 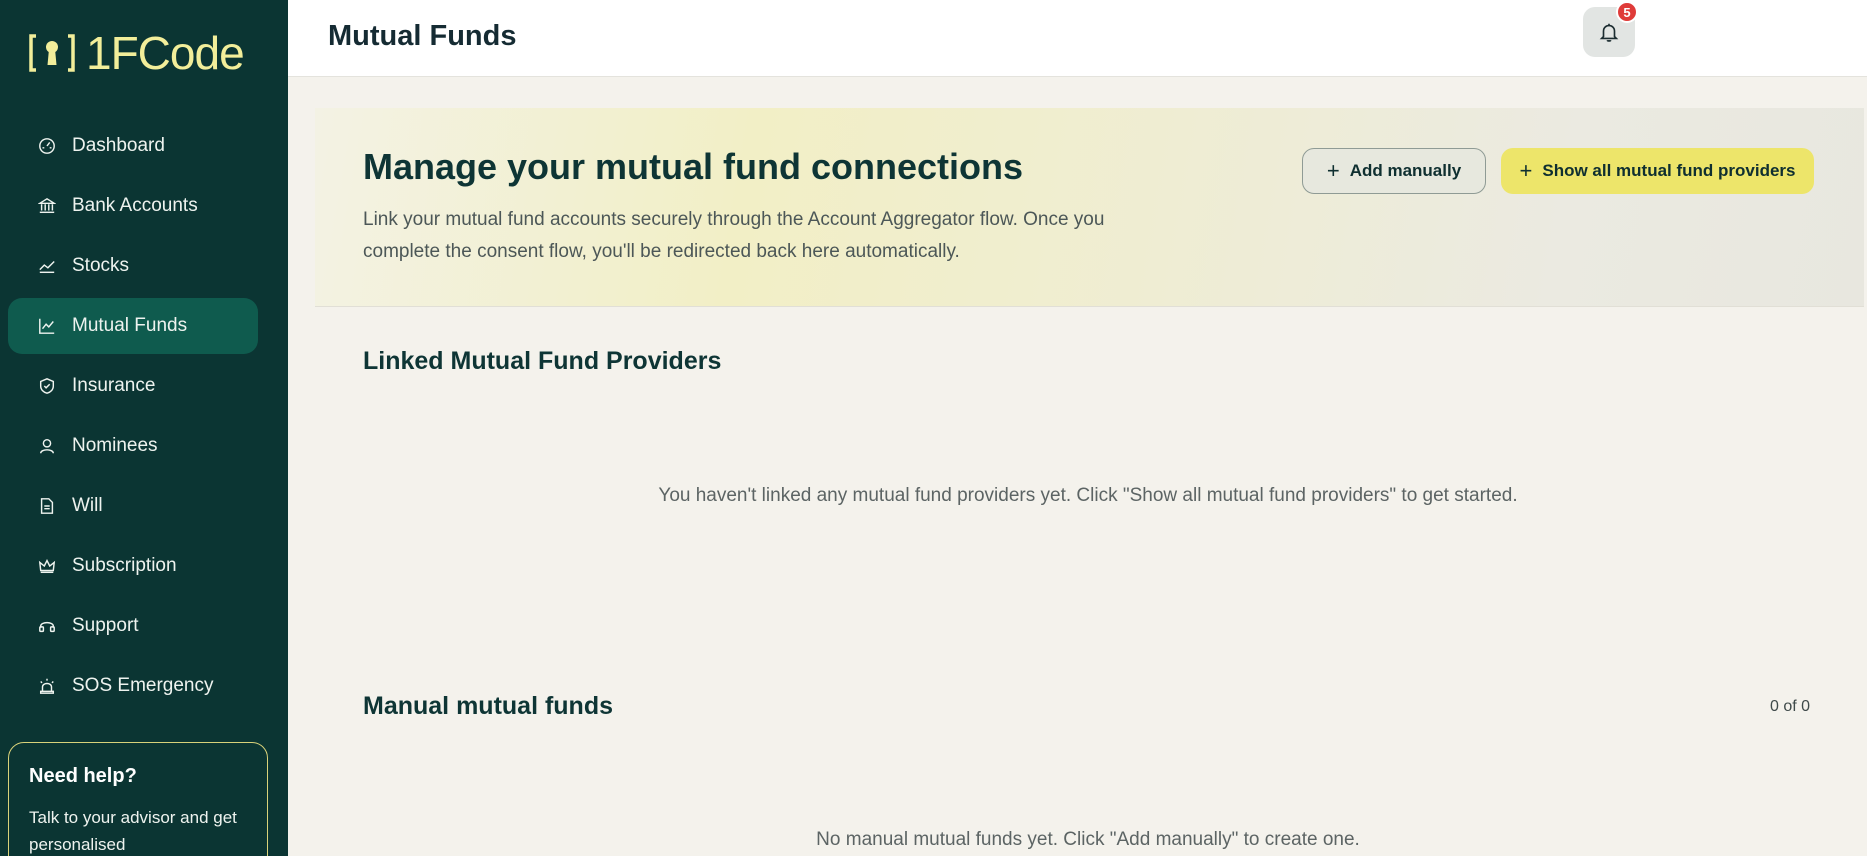 I want to click on sidebar-item-bank-accounts: Bank Accounts, so click(x=133, y=206).